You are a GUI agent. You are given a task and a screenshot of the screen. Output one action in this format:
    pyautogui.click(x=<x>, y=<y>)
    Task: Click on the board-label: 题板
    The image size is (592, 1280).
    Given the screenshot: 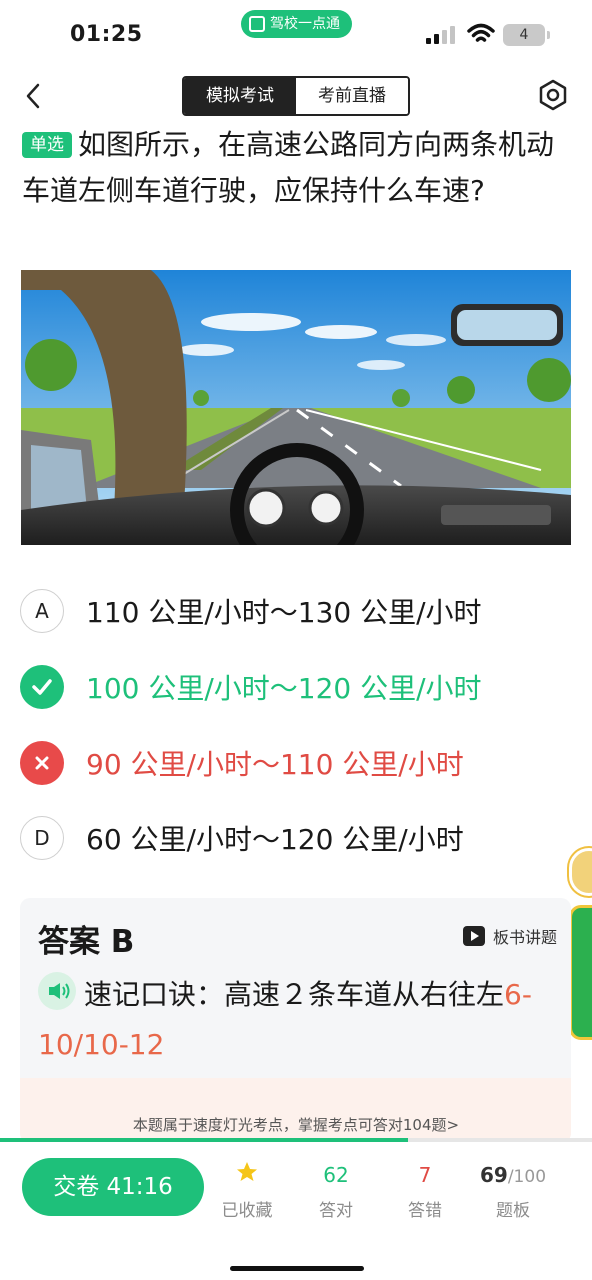 What is the action you would take?
    pyautogui.click(x=513, y=1211)
    